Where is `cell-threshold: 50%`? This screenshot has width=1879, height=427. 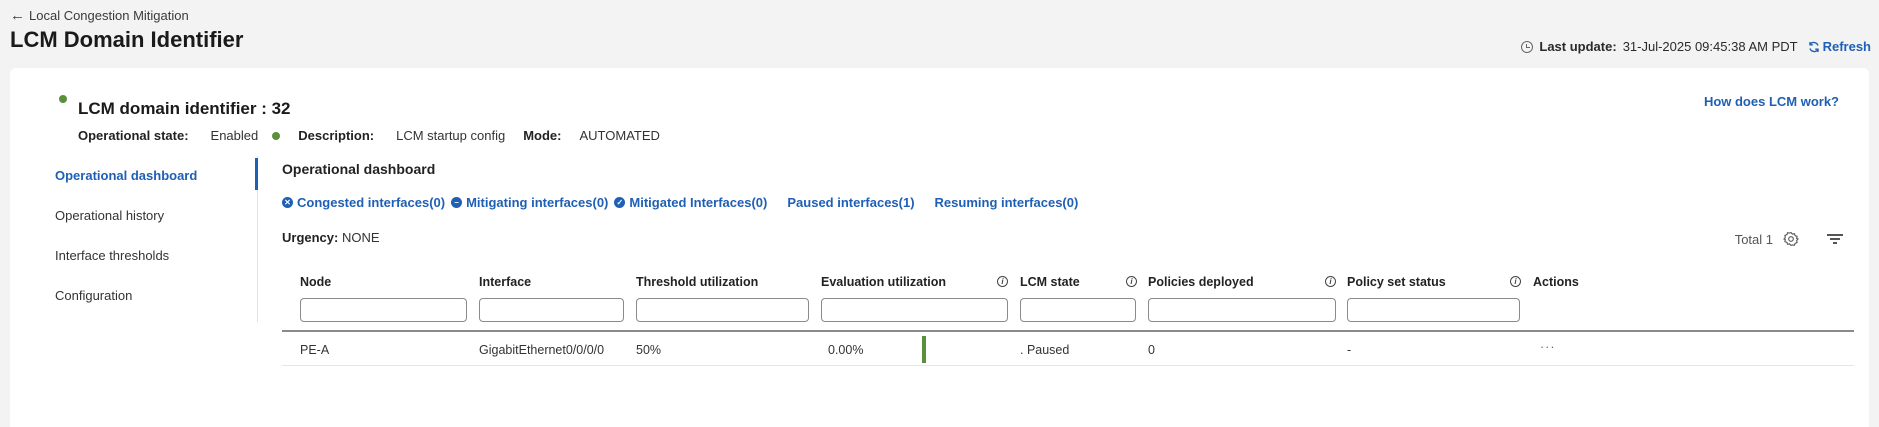
cell-threshold: 50% is located at coordinates (649, 350).